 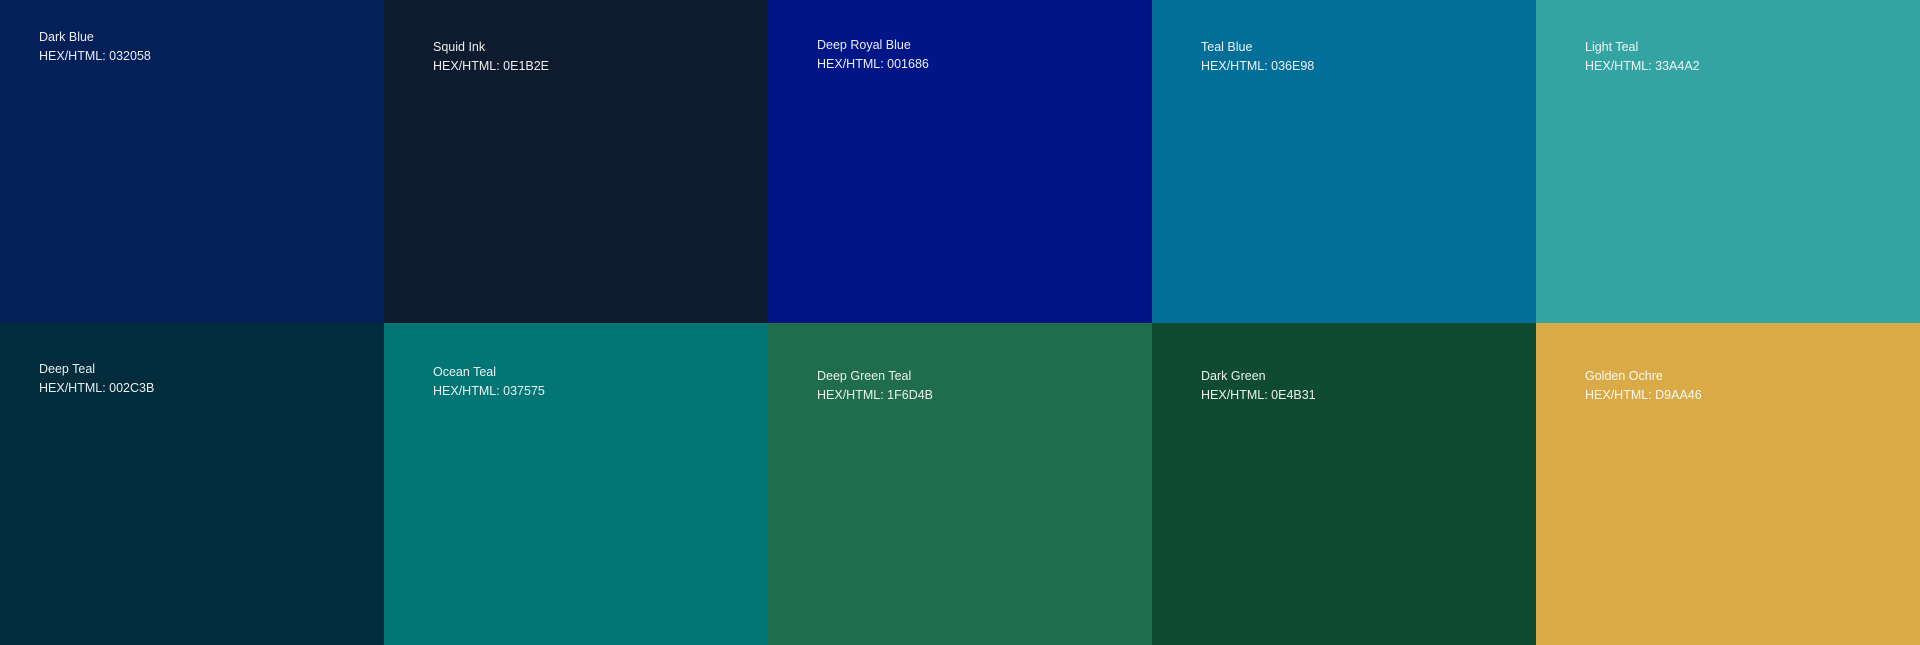 What do you see at coordinates (1227, 47) in the screenshot?
I see `swatch-name: Teal Blue` at bounding box center [1227, 47].